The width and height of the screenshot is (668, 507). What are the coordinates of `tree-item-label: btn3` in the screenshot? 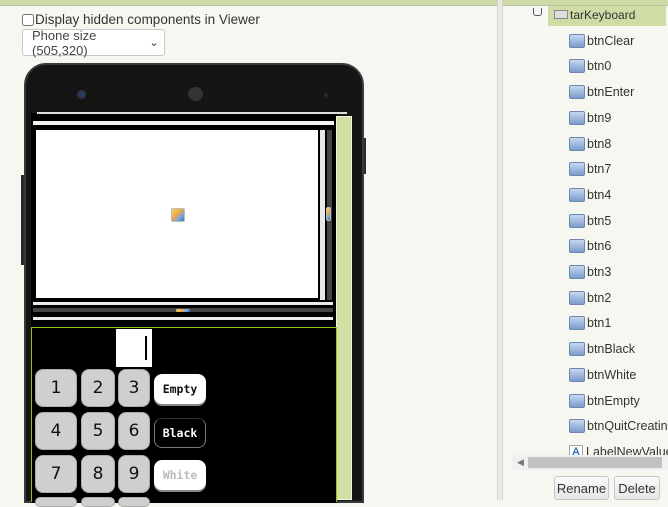 It's located at (599, 272).